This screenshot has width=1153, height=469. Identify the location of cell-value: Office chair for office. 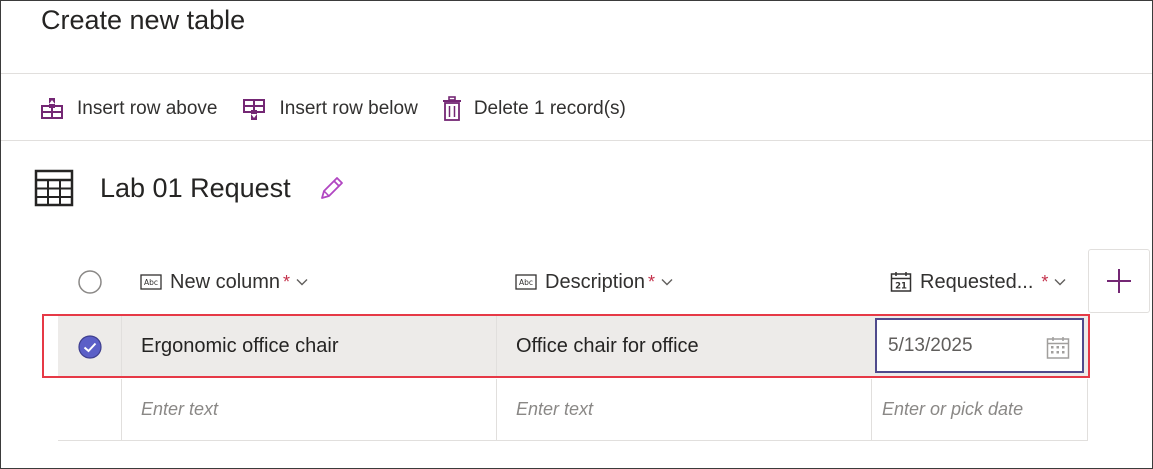
(607, 346).